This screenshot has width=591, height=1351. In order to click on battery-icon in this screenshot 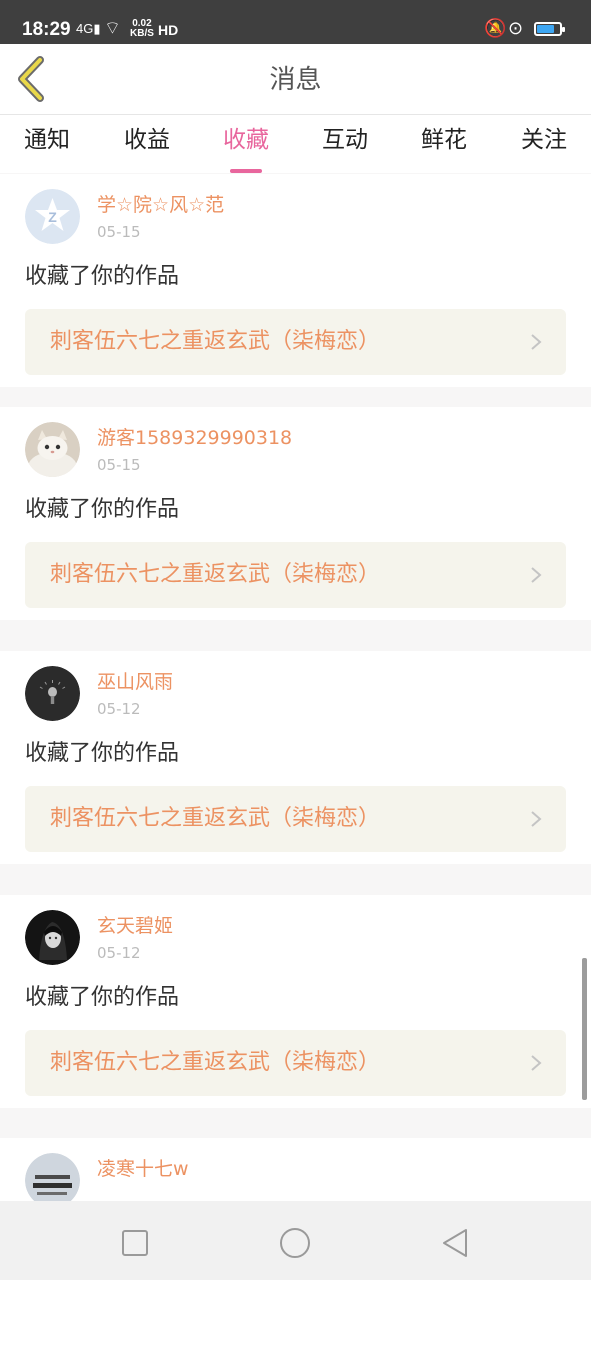, I will do `click(549, 29)`.